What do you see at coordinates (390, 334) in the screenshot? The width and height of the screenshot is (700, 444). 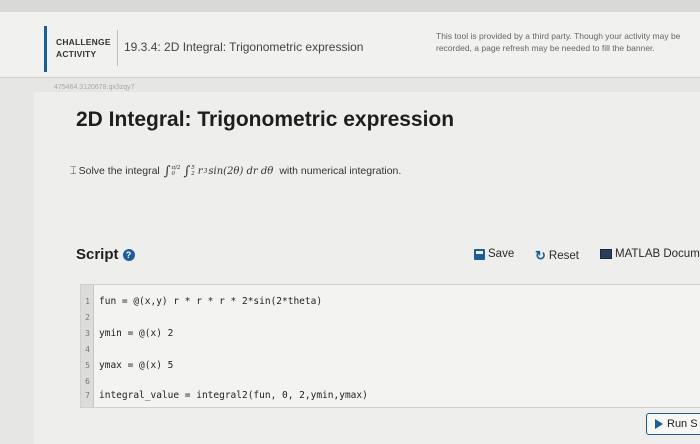 I see `code-line: 3 ymin = @(x) 2` at bounding box center [390, 334].